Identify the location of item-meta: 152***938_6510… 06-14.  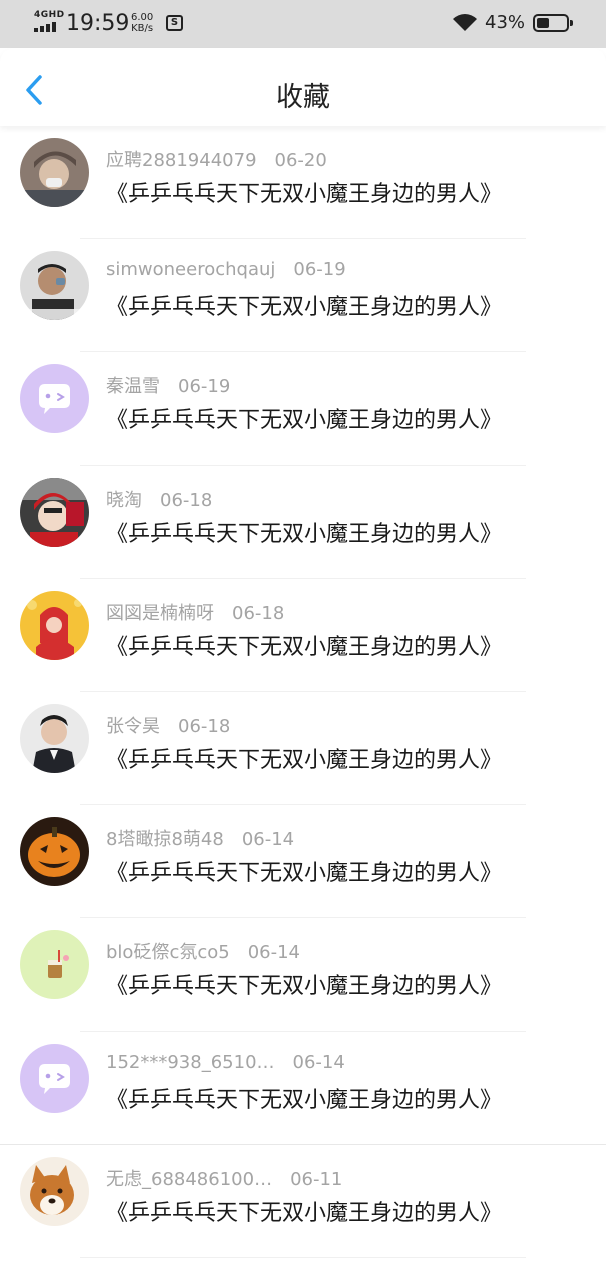
(225, 1062).